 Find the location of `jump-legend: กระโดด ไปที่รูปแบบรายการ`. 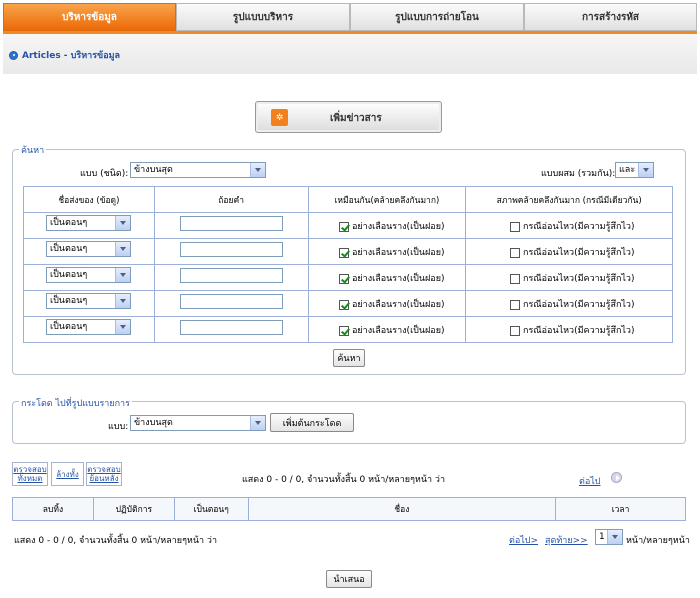

jump-legend: กระโดด ไปที่รูปแบบรายการ is located at coordinates (75, 403).